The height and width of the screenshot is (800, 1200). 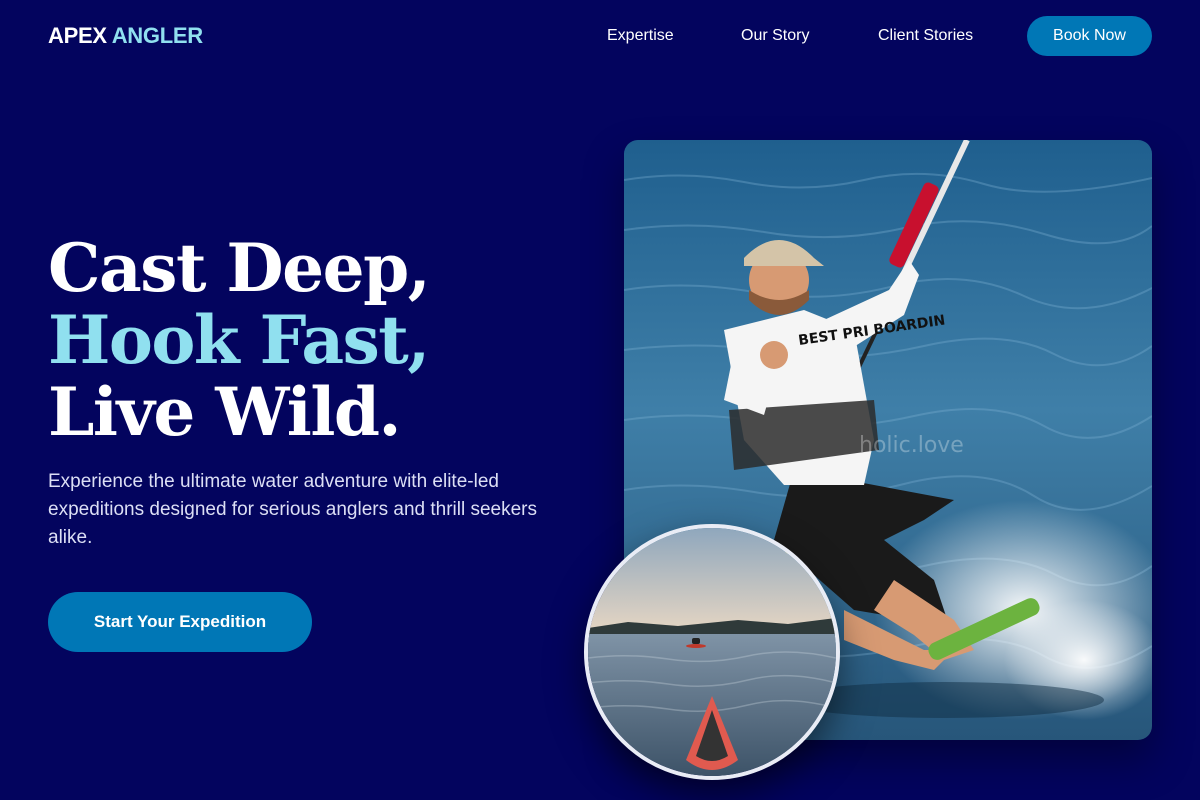 What do you see at coordinates (911, 445) in the screenshot?
I see `photo-watermark: holic.love` at bounding box center [911, 445].